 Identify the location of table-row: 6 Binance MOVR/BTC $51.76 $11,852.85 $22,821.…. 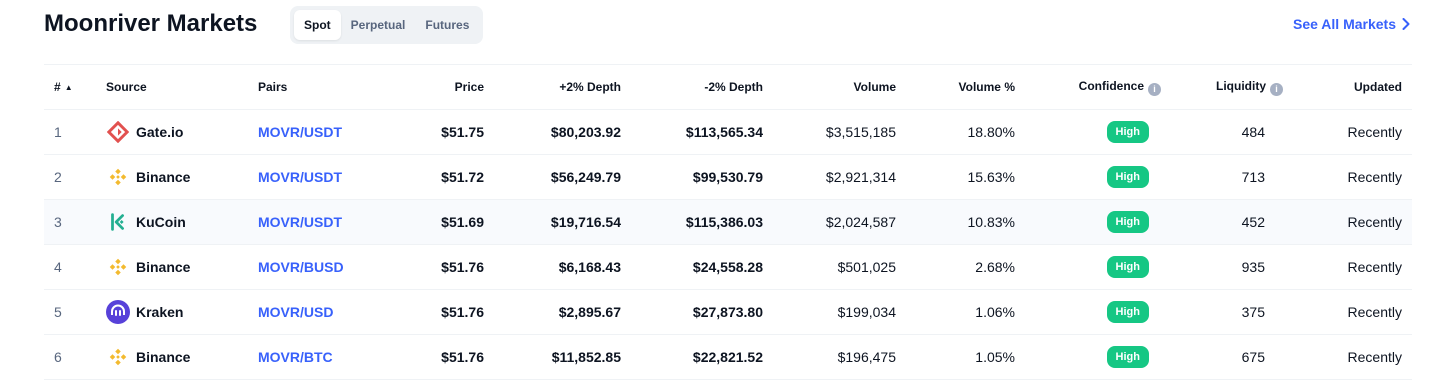
(728, 357).